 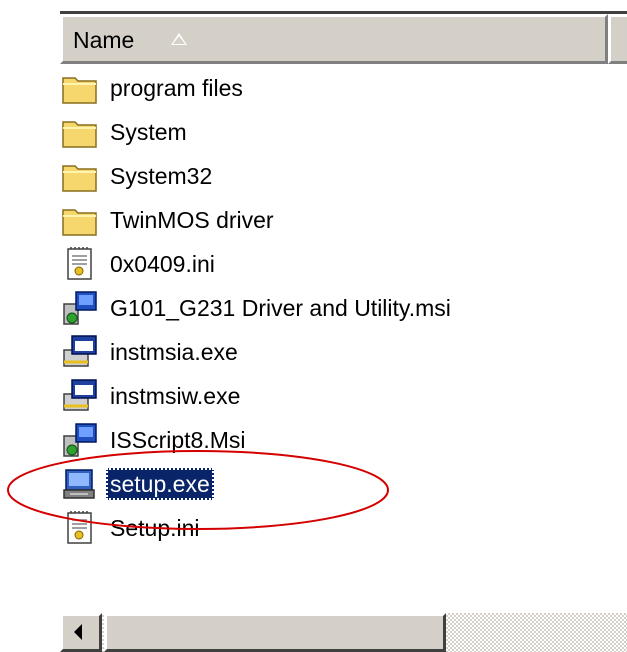 What do you see at coordinates (334, 39) in the screenshot?
I see `name-column-header: Name` at bounding box center [334, 39].